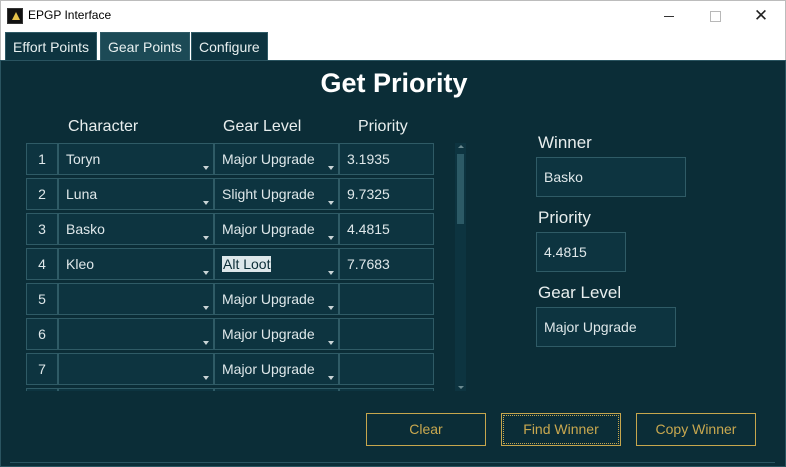 Image resolution: width=786 pixels, height=467 pixels. I want to click on gear-level-select, so click(276, 389).